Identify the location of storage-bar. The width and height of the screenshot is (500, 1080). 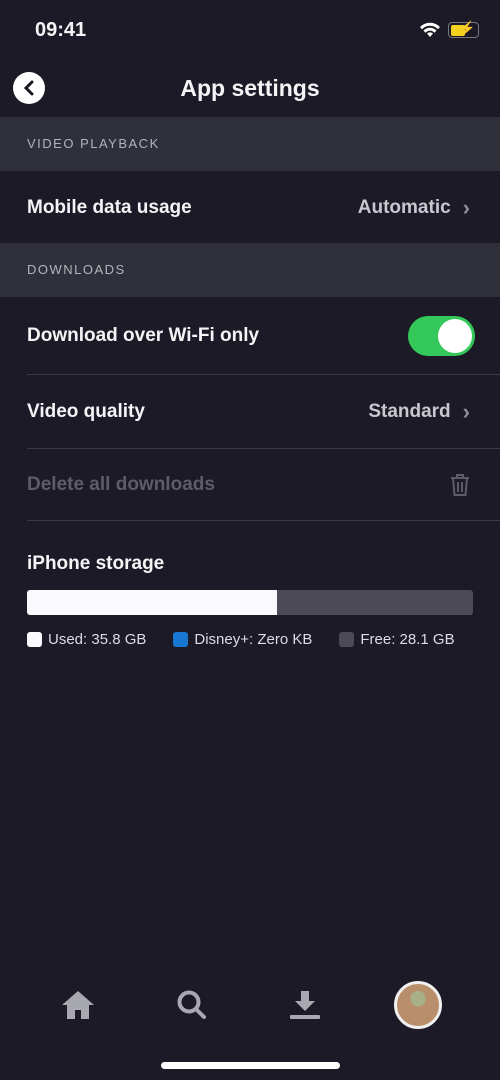
(250, 602).